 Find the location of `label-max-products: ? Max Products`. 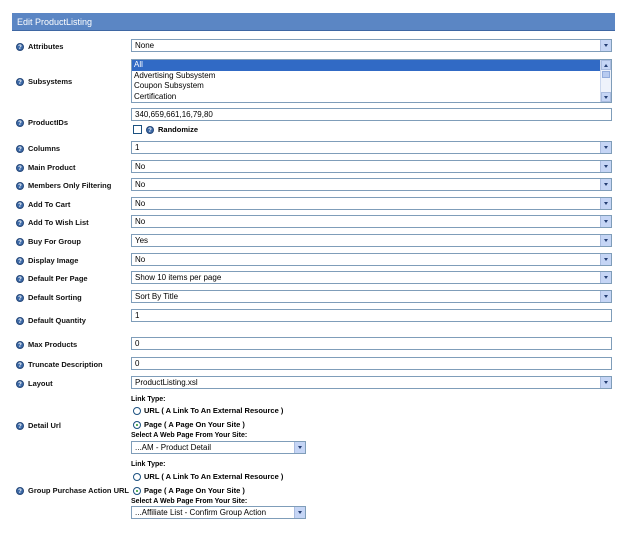

label-max-products: ? Max Products is located at coordinates (46, 344).